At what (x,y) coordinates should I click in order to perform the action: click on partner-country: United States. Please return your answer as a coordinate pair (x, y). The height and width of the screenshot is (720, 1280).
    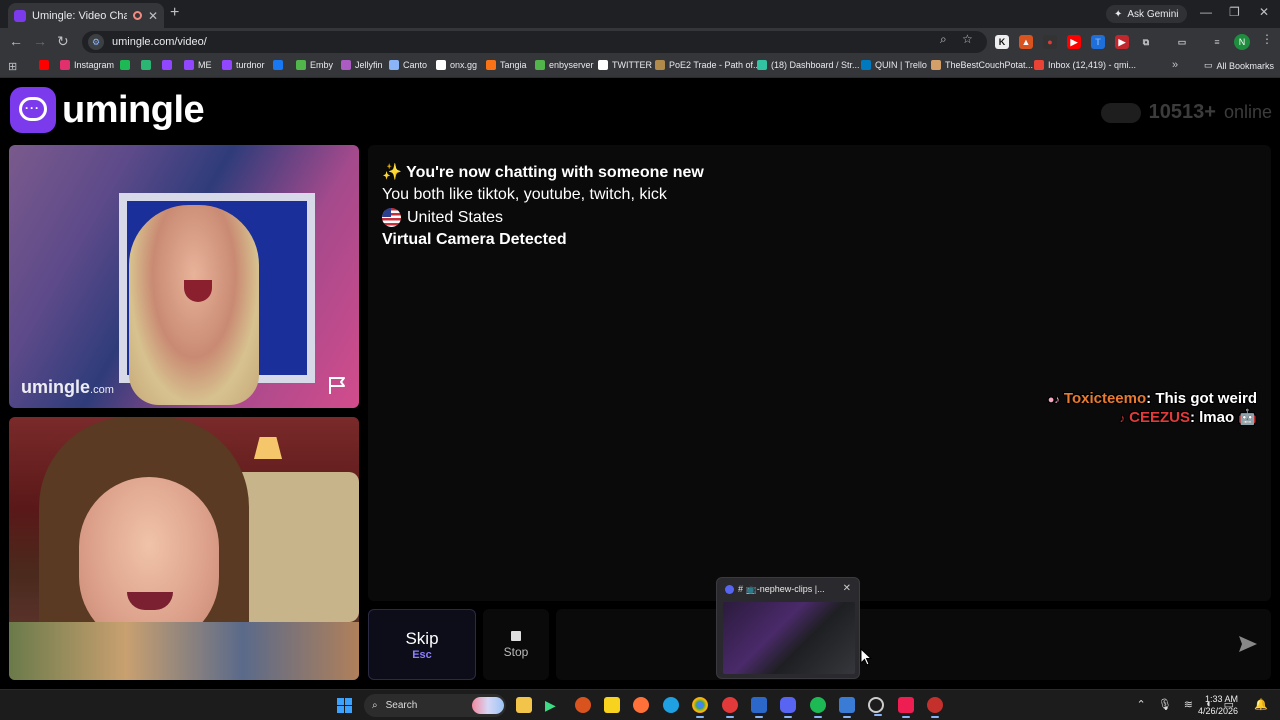
    Looking at the image, I should click on (442, 217).